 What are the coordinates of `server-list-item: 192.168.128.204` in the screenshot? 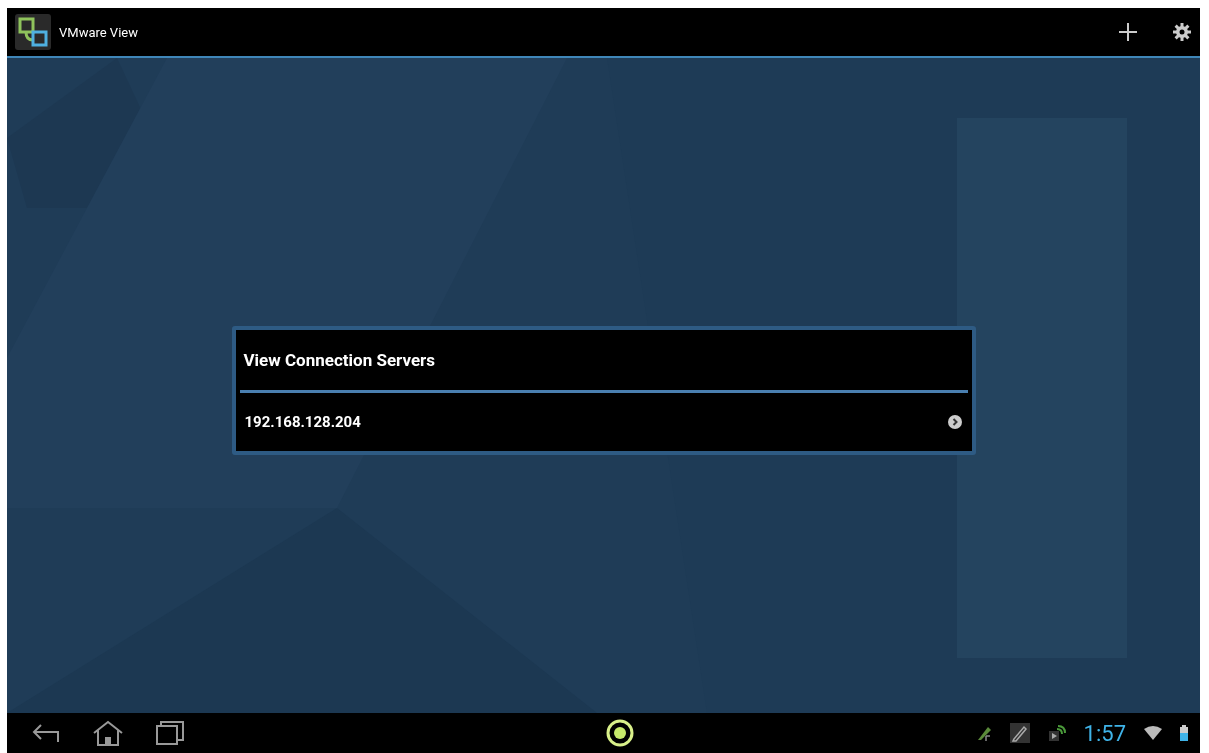 It's located at (603, 422).